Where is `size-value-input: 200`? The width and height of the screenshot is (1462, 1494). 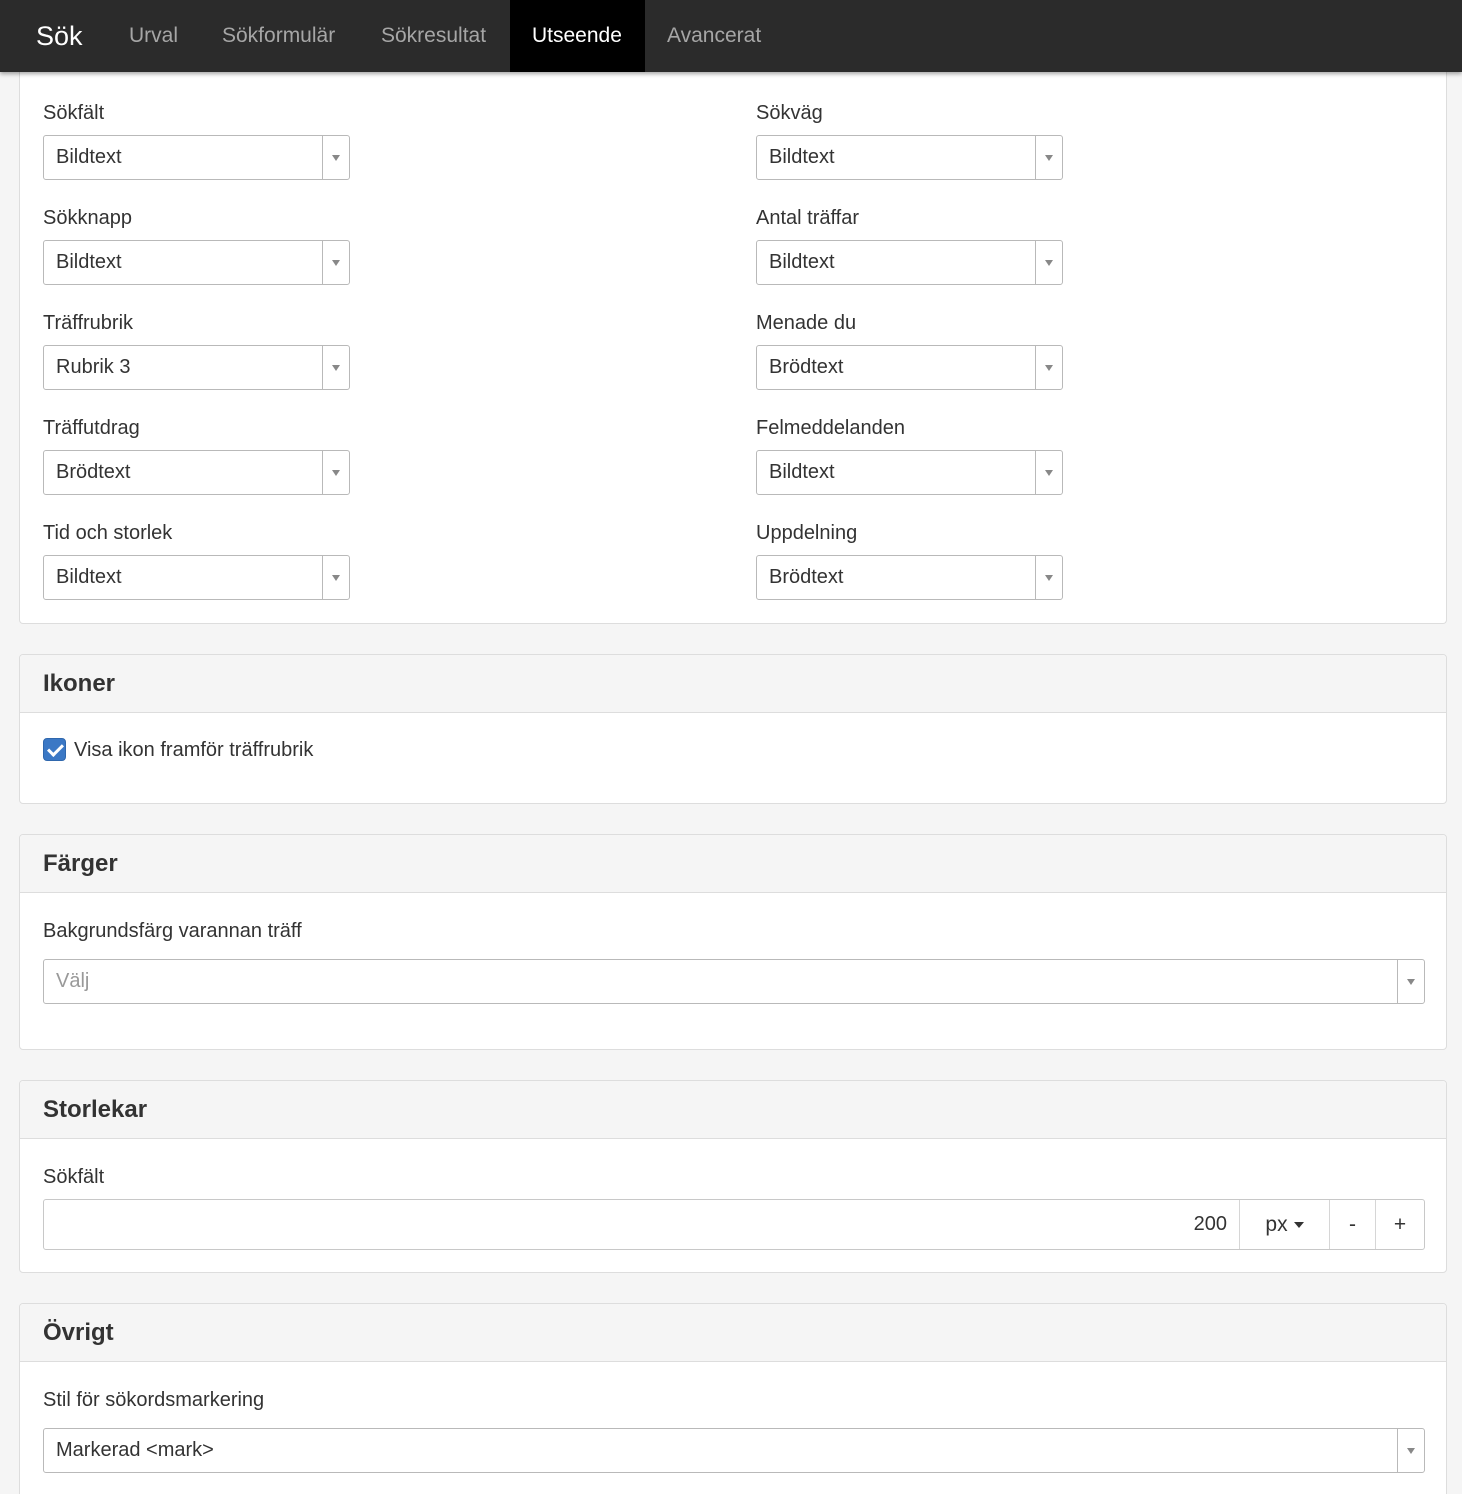
size-value-input: 200 is located at coordinates (635, 1224).